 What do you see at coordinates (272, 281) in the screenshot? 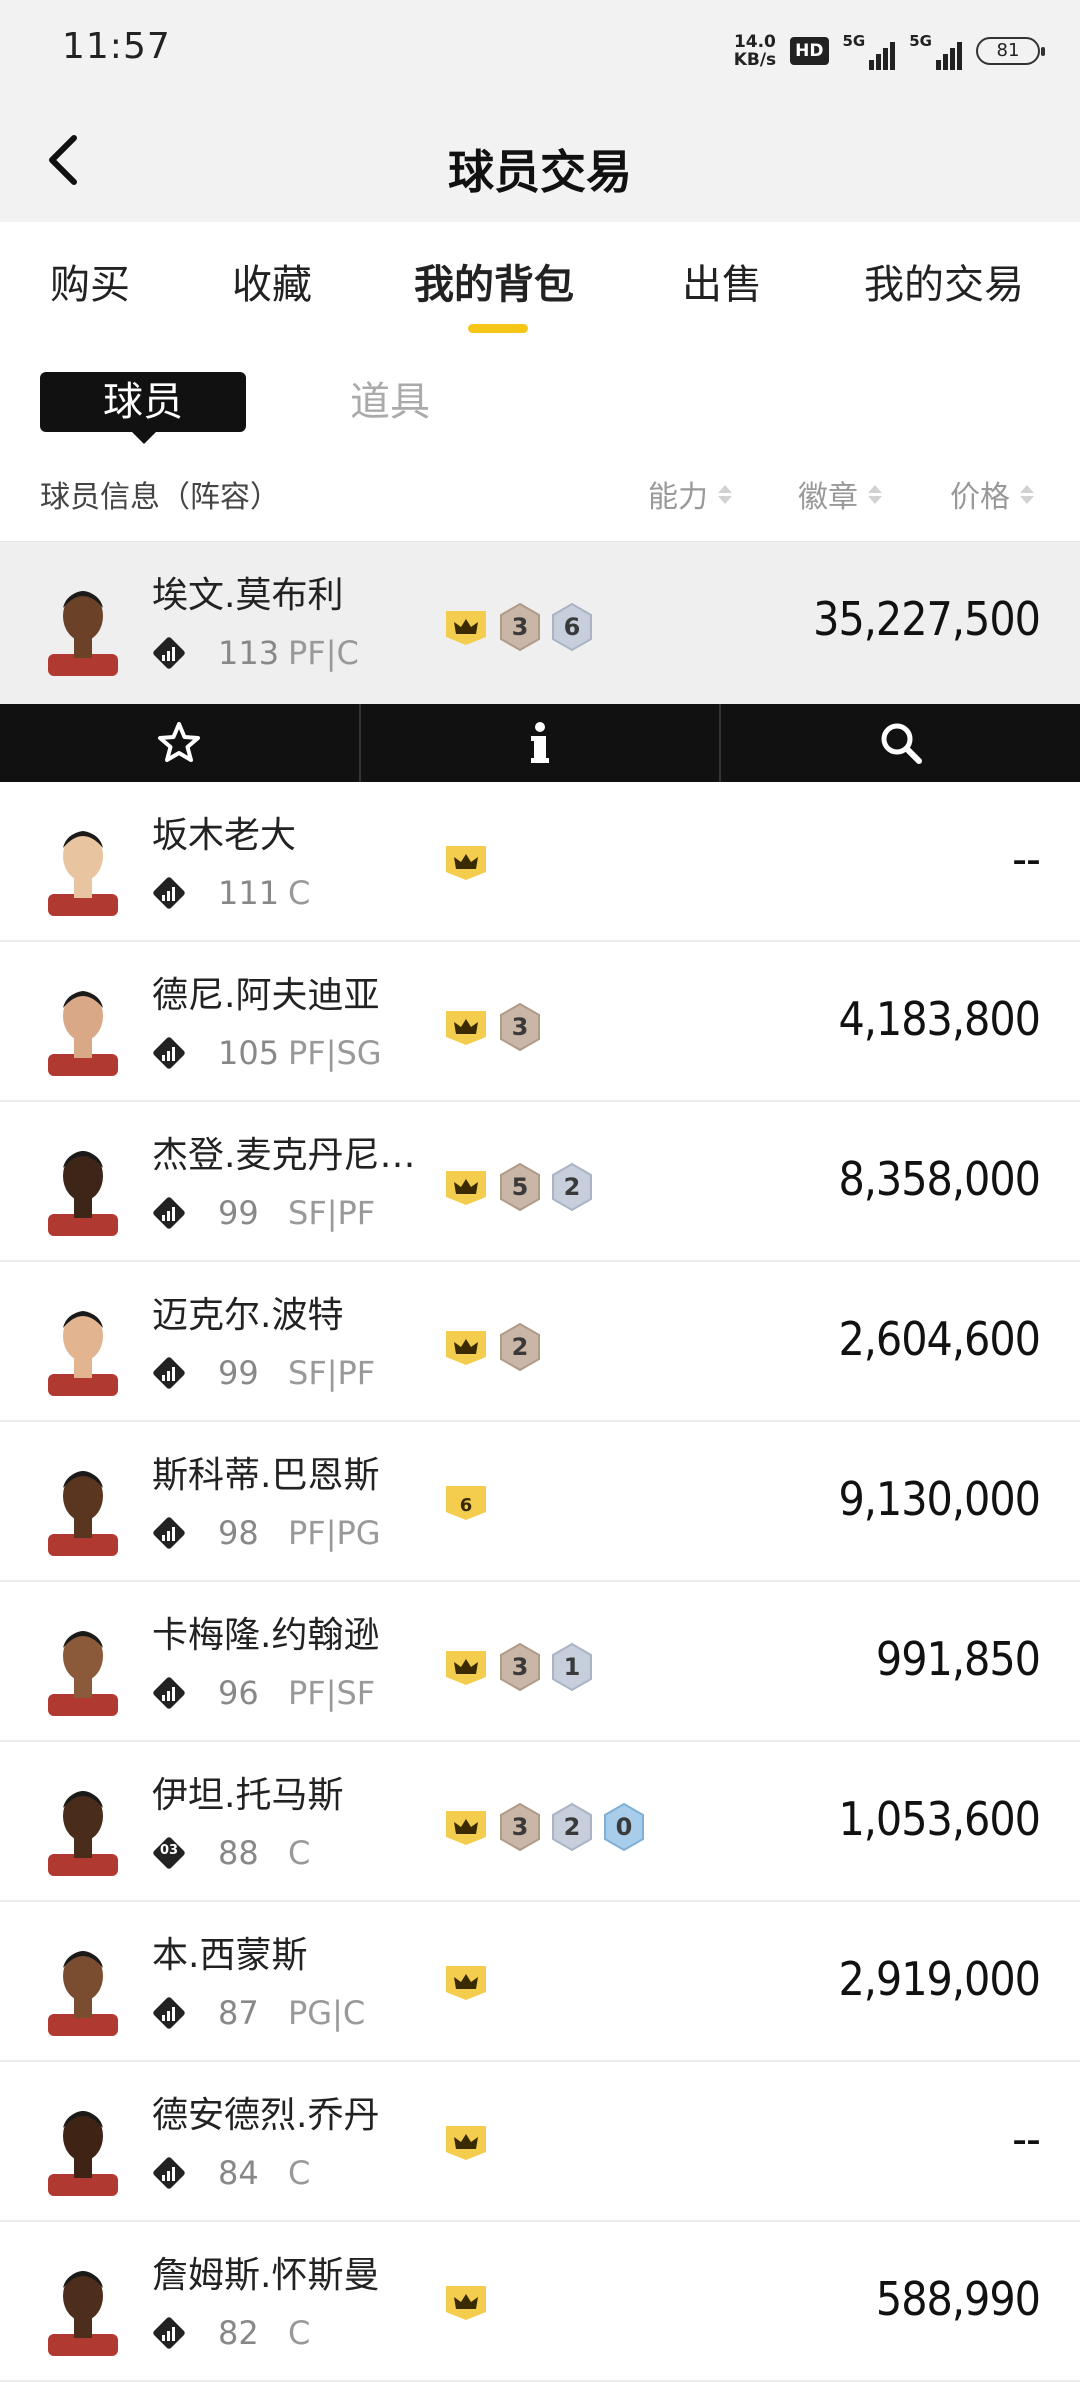
I see `tab-favorites: 收藏` at bounding box center [272, 281].